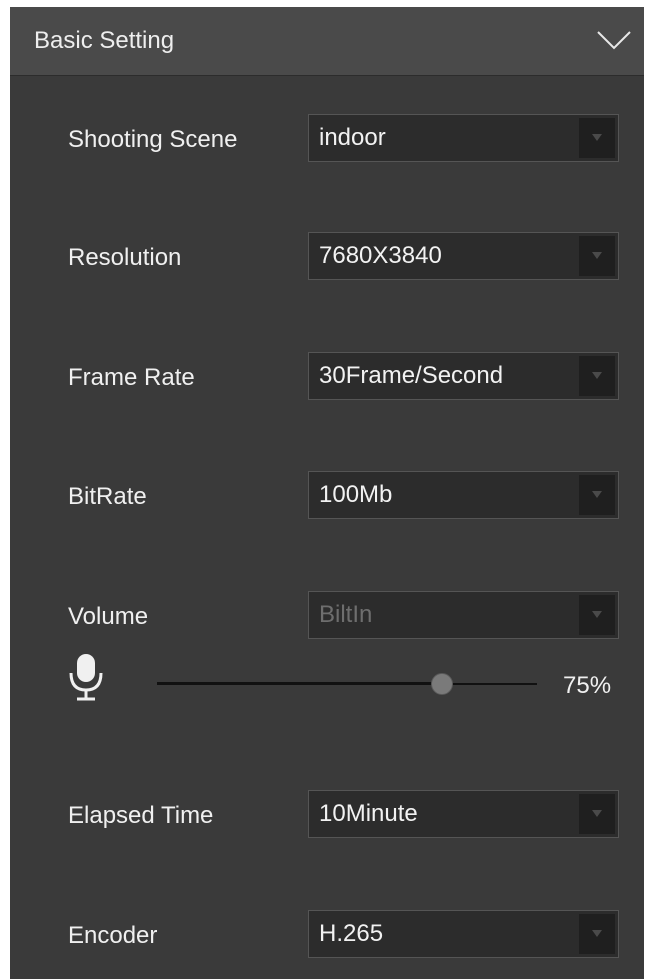  I want to click on resolution-select: 7680X3840, so click(463, 256).